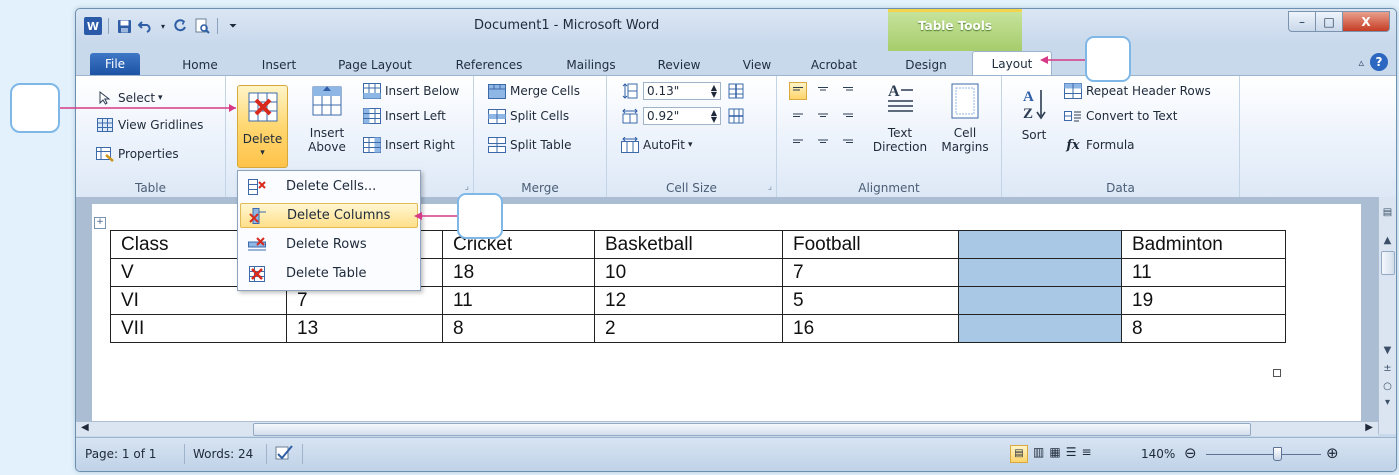  What do you see at coordinates (329, 273) in the screenshot?
I see `menu-item-delete-table: Delete Table` at bounding box center [329, 273].